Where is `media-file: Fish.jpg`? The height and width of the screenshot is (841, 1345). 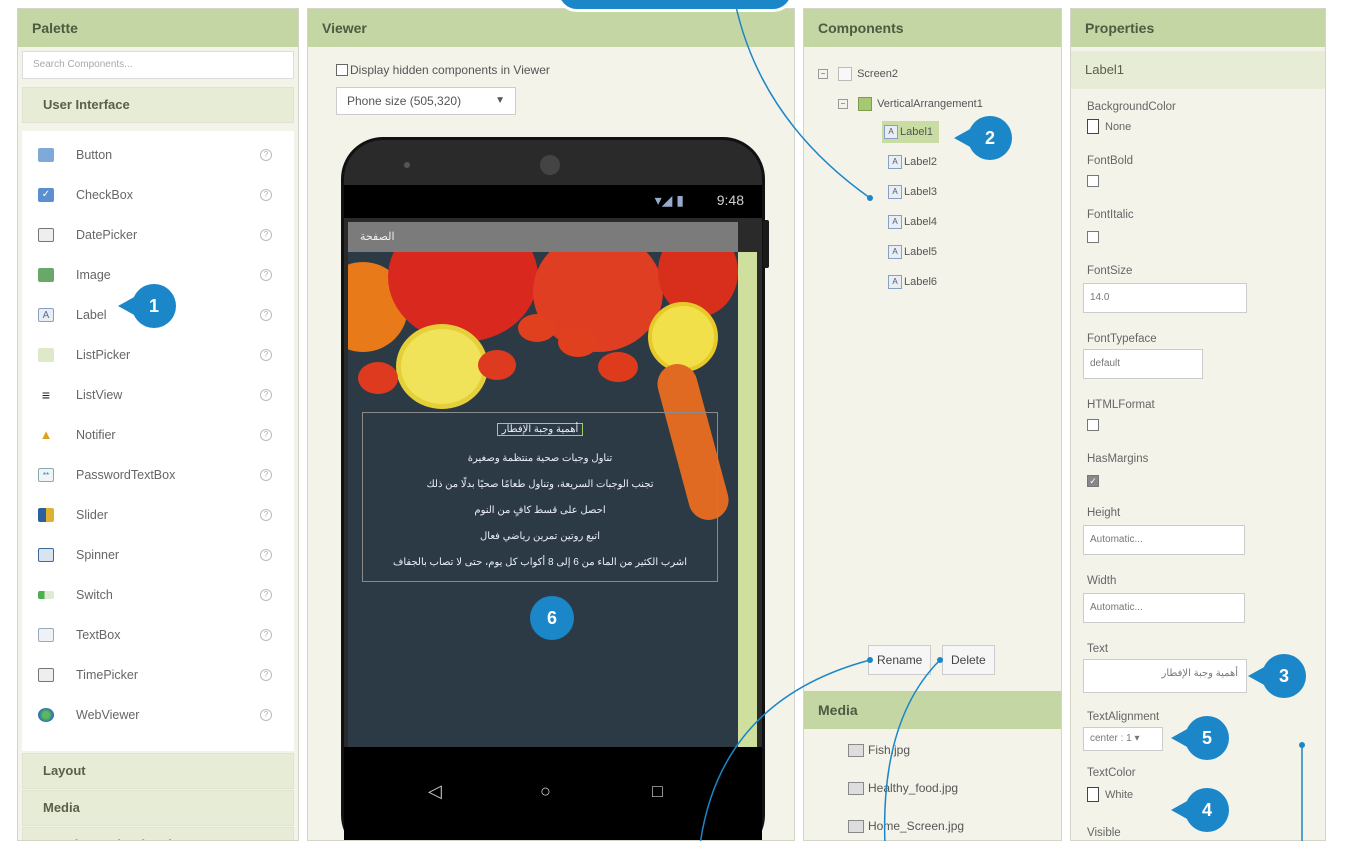 media-file: Fish.jpg is located at coordinates (879, 750).